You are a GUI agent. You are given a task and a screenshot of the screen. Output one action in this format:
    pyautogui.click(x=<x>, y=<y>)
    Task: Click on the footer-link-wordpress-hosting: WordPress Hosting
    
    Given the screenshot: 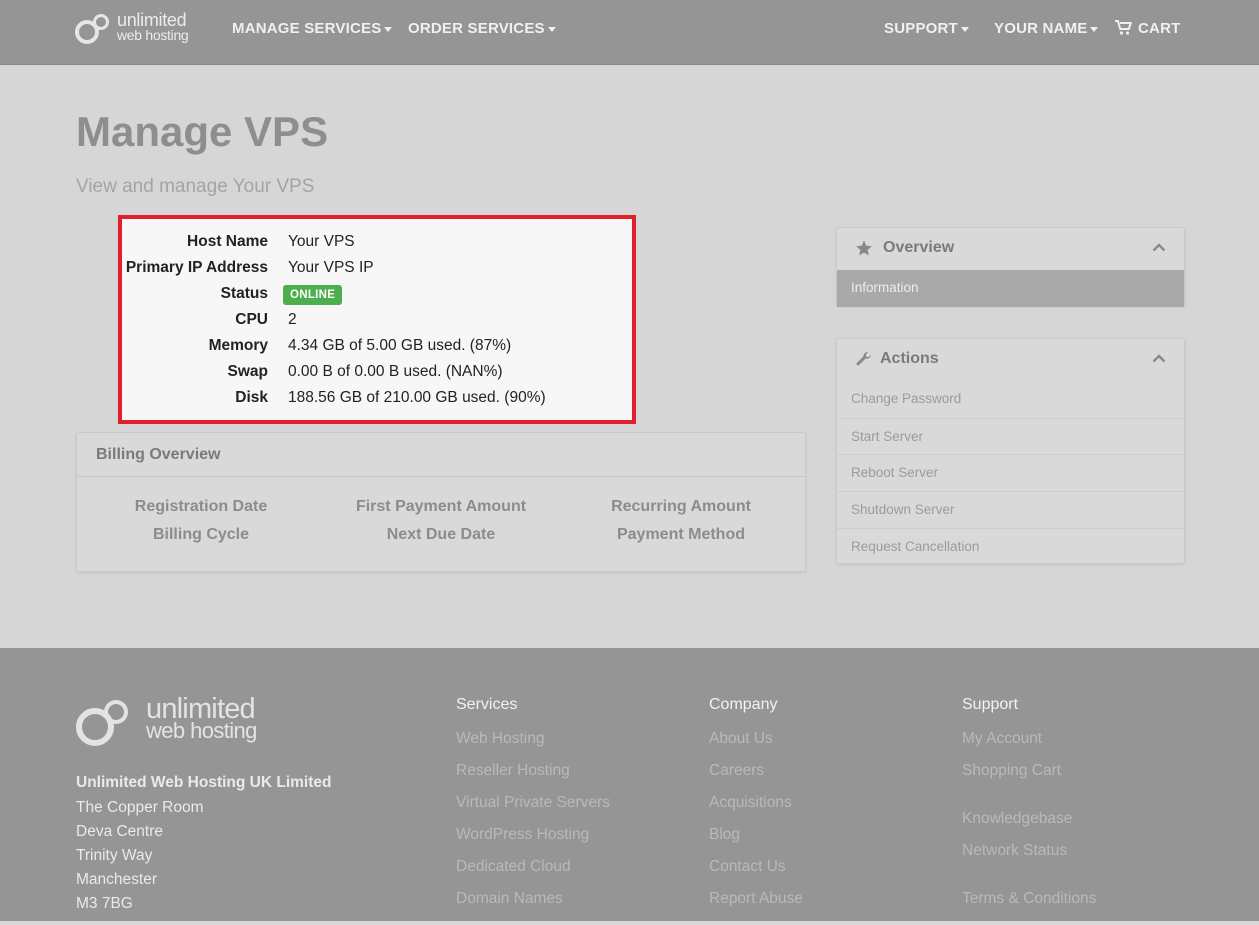 What is the action you would take?
    pyautogui.click(x=522, y=835)
    